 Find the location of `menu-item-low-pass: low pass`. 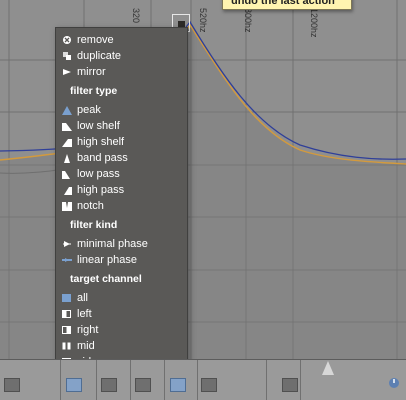

menu-item-low-pass: low pass is located at coordinates (124, 174).